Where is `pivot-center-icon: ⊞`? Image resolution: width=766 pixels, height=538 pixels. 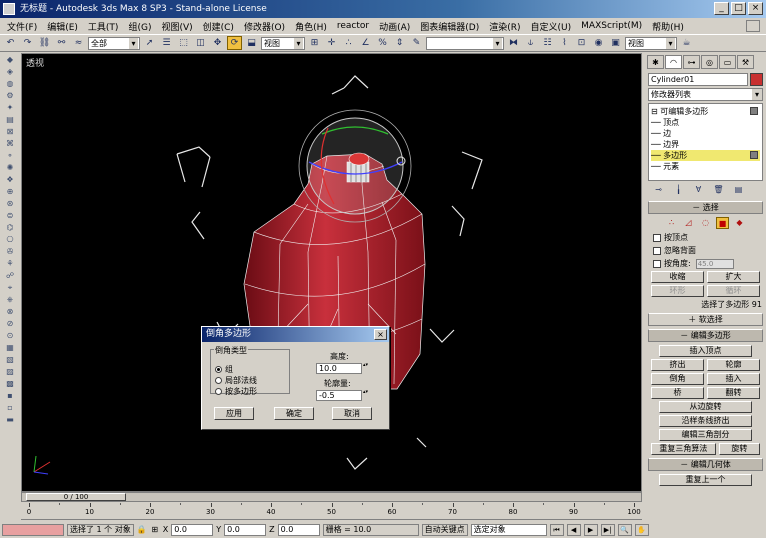 pivot-center-icon: ⊞ is located at coordinates (314, 43).